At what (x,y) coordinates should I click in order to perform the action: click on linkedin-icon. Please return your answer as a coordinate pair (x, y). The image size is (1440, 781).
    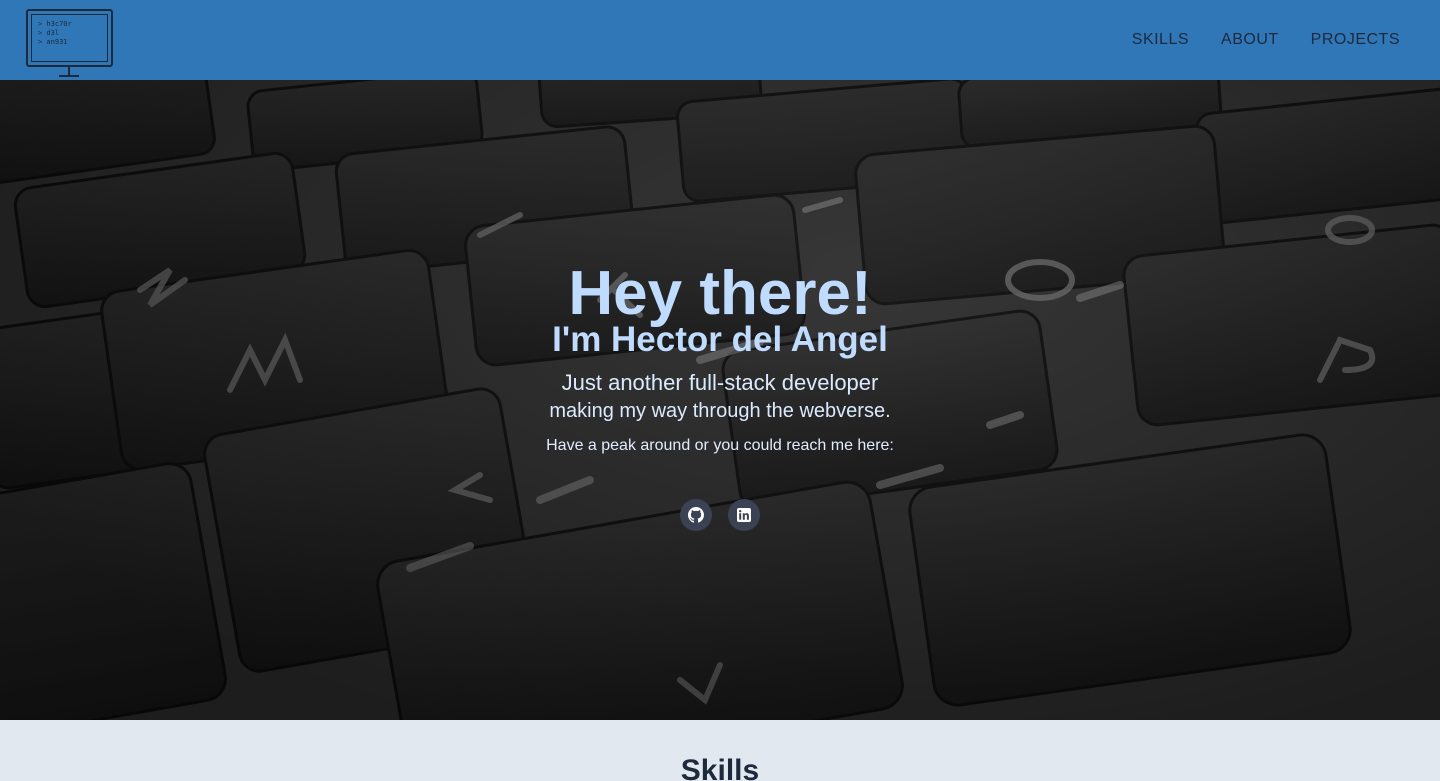
    Looking at the image, I should click on (744, 515).